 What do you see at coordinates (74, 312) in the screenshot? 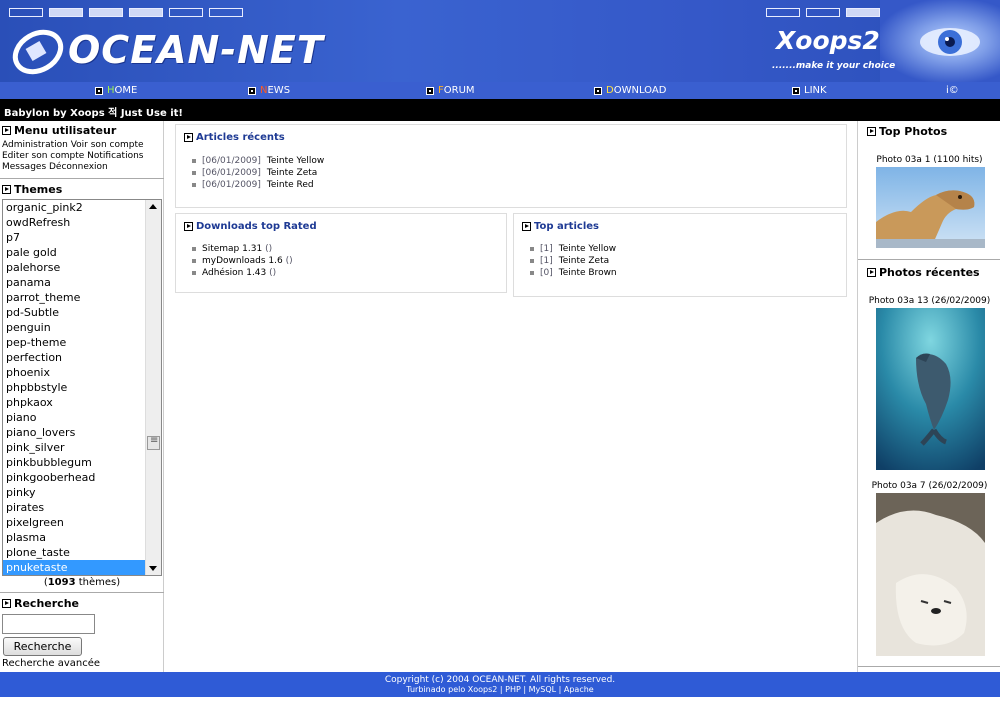
I see `theme-option: pd-Subtle` at bounding box center [74, 312].